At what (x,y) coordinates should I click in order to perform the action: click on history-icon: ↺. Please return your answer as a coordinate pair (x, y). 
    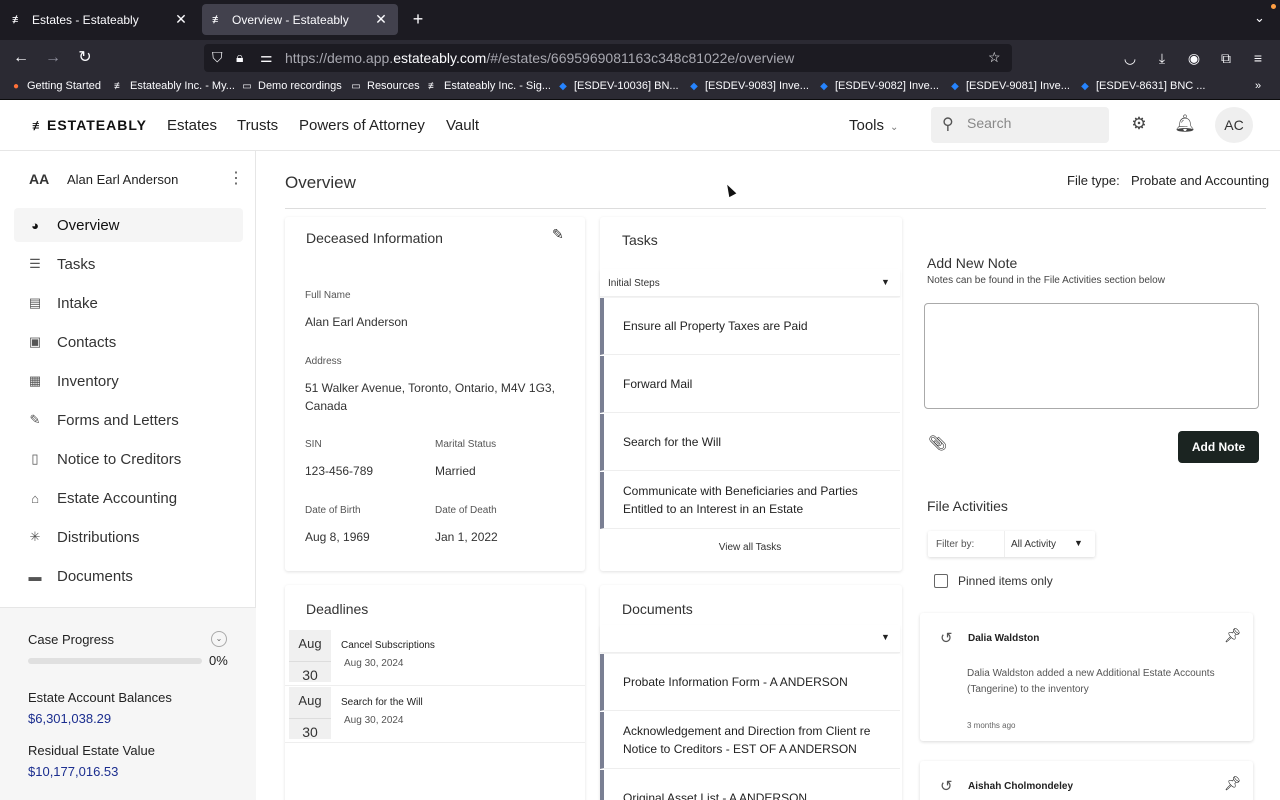
    Looking at the image, I should click on (946, 638).